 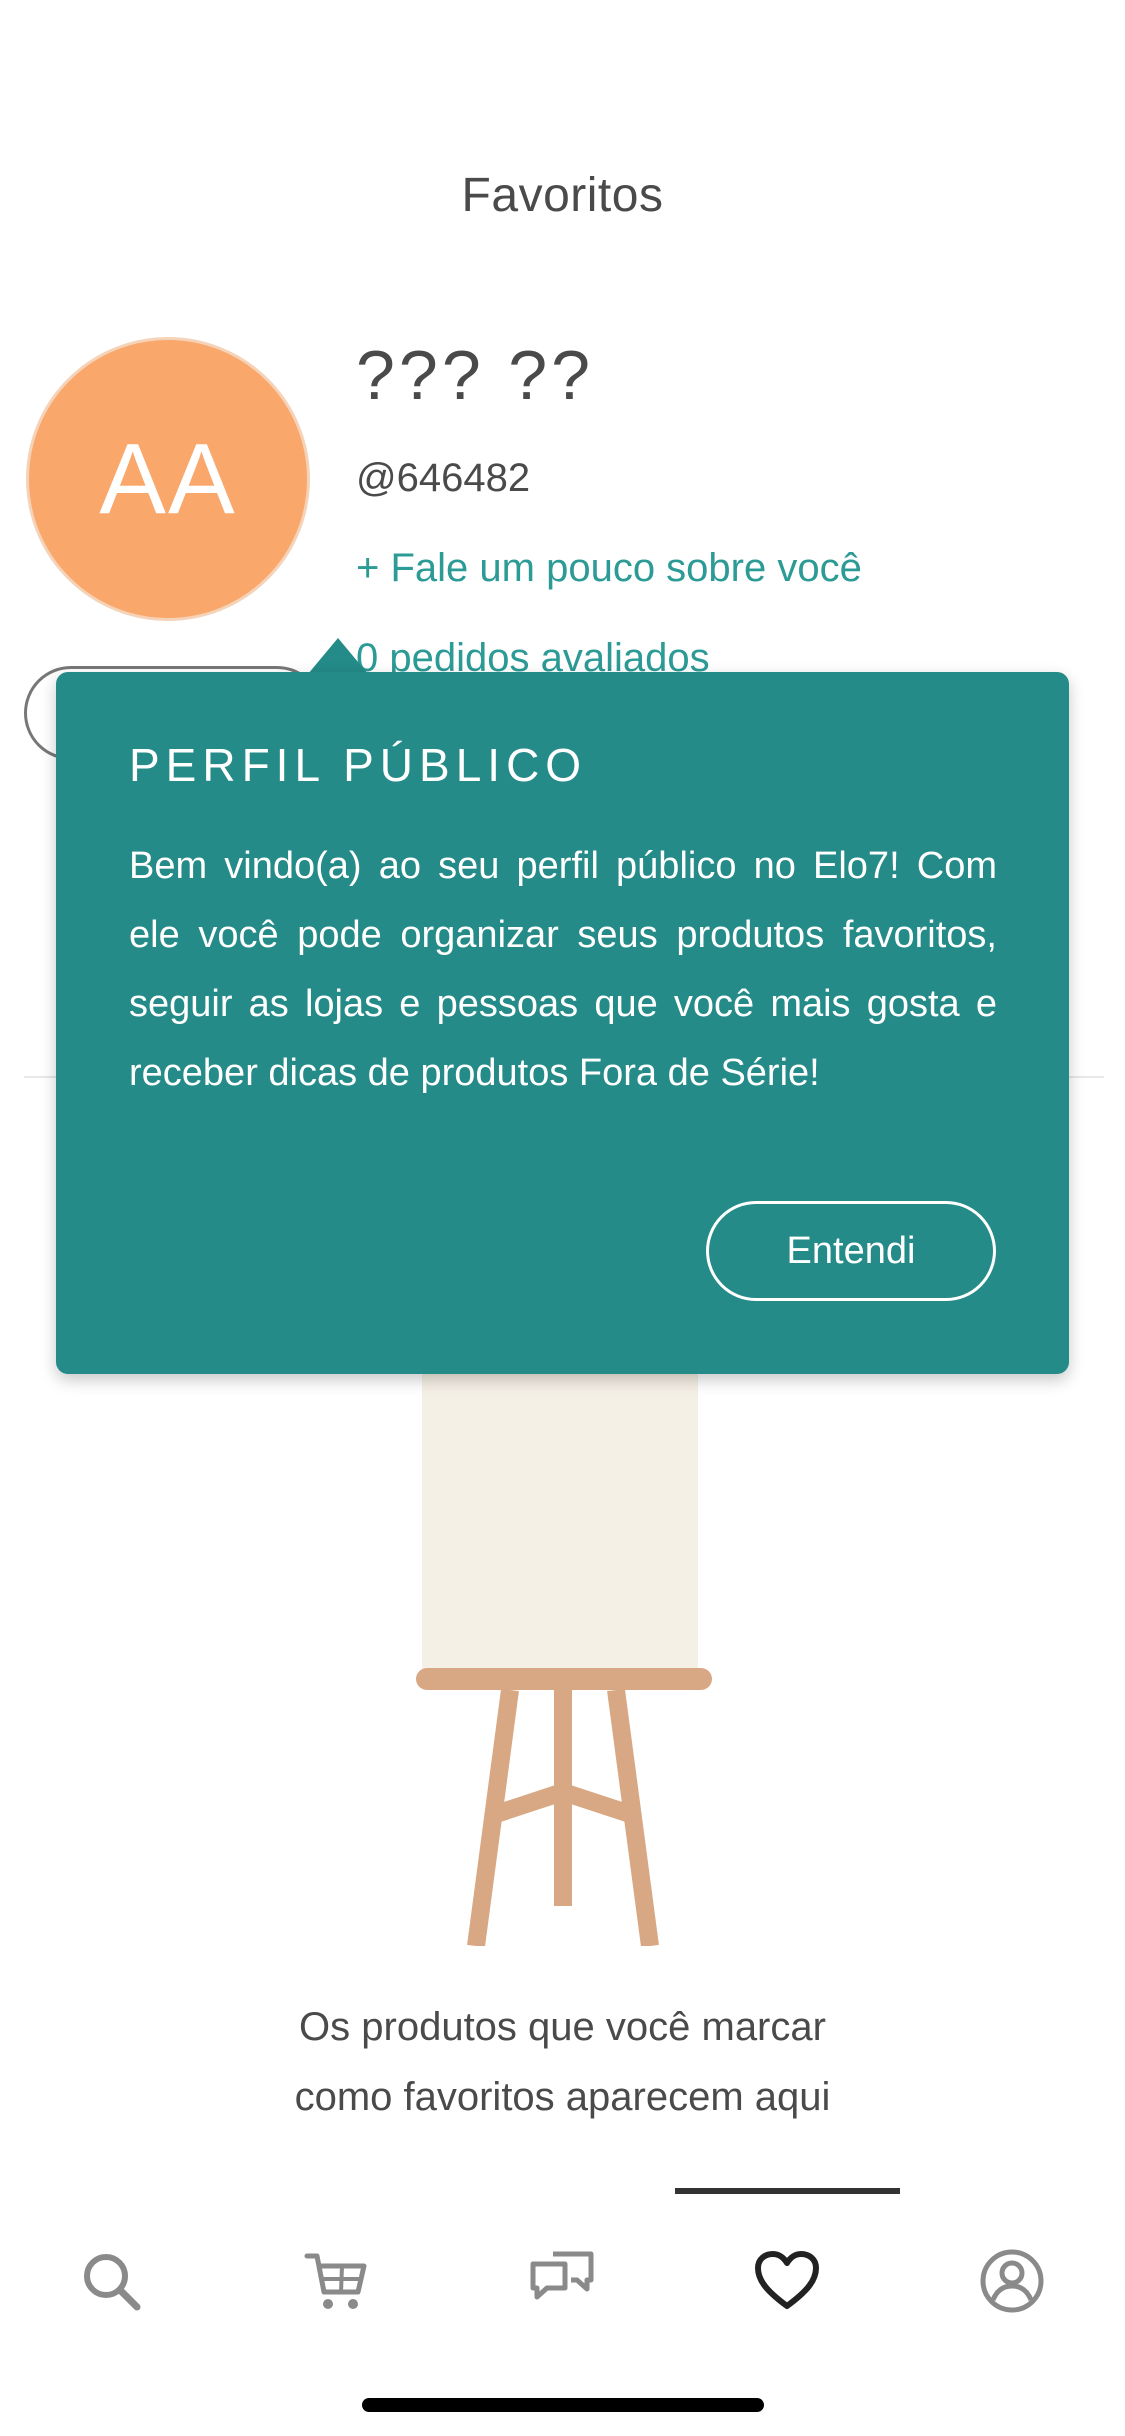 I want to click on tab-messages, so click(x=562, y=2281).